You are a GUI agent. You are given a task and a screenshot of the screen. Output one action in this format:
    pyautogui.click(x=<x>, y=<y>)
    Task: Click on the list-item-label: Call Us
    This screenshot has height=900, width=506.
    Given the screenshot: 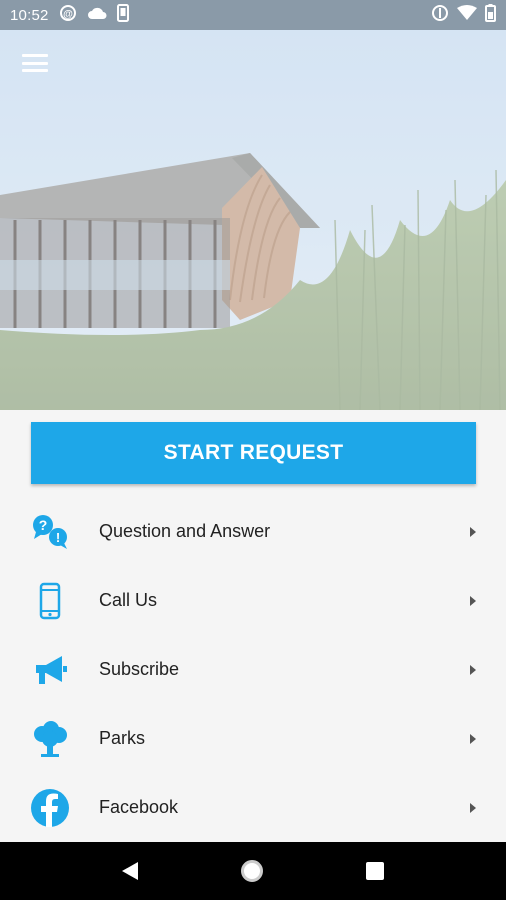 What is the action you would take?
    pyautogui.click(x=128, y=600)
    